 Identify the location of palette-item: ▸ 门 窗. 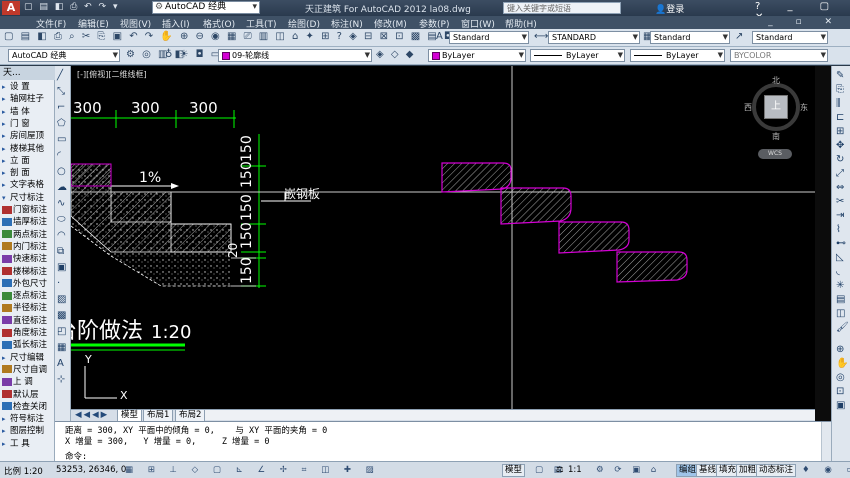
(28, 124).